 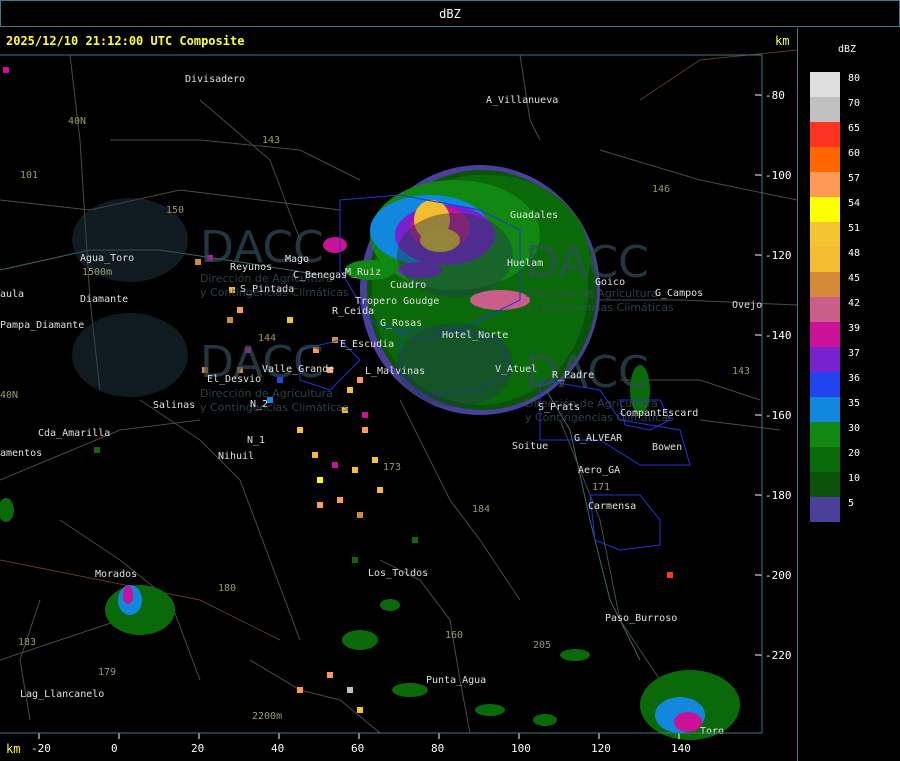 I want to click on place-label: Carmensa, so click(x=612, y=506).